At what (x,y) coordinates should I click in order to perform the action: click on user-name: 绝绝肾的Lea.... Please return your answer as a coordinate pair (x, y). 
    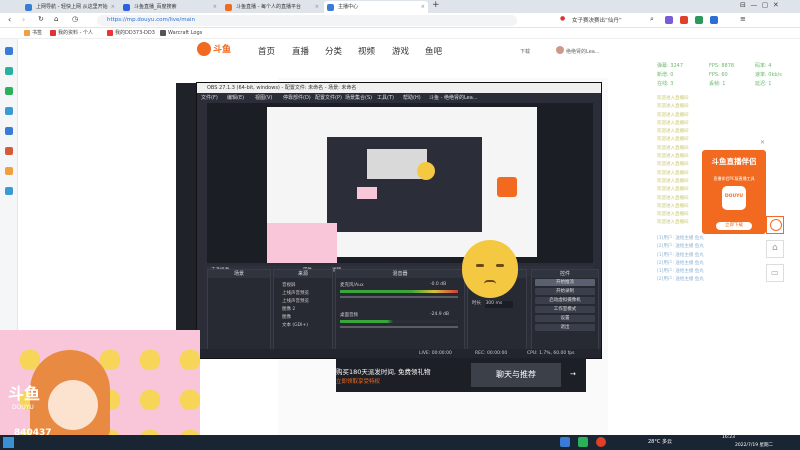
    Looking at the image, I should click on (583, 51).